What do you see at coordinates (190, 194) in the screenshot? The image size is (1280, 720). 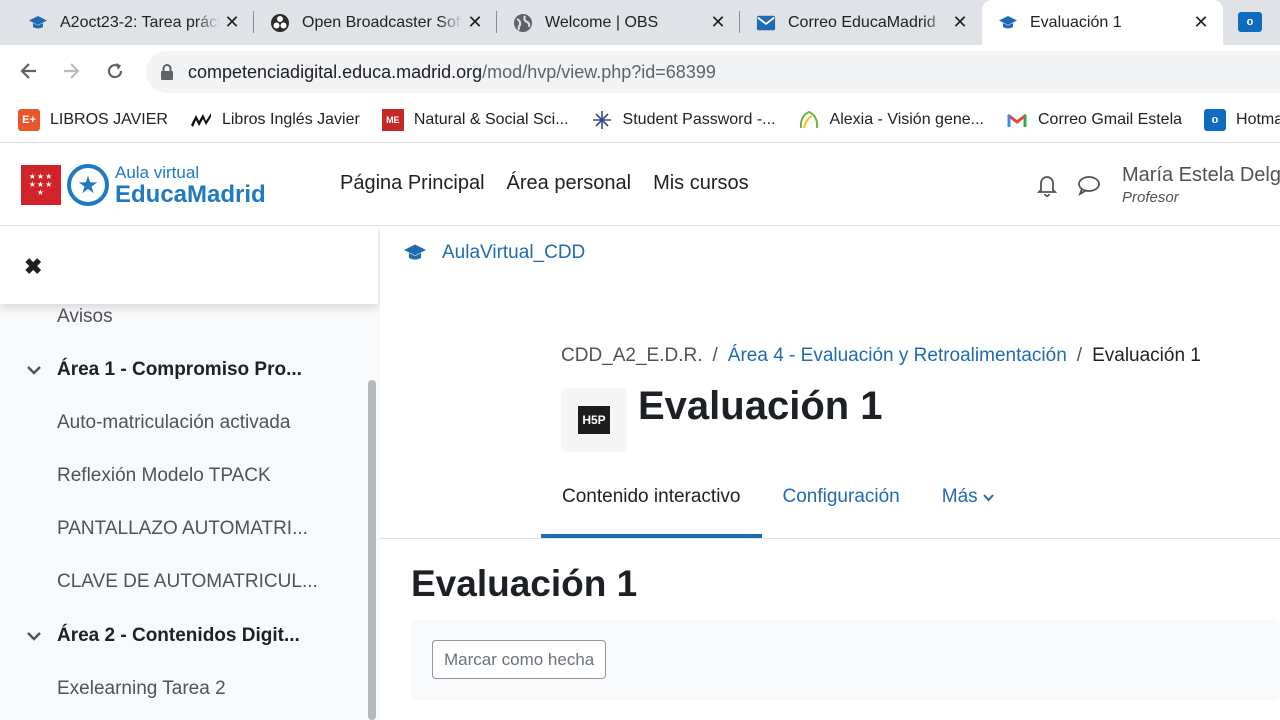 I see `logo-big-text: EducaMadrid` at bounding box center [190, 194].